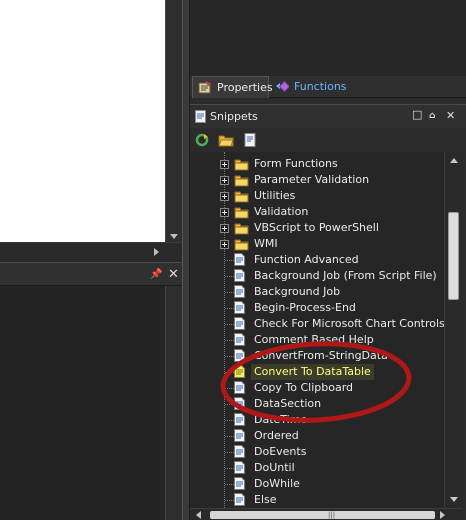 This screenshot has height=520, width=466. What do you see at coordinates (91, 251) in the screenshot?
I see `editor-horizontal-scrollbar` at bounding box center [91, 251].